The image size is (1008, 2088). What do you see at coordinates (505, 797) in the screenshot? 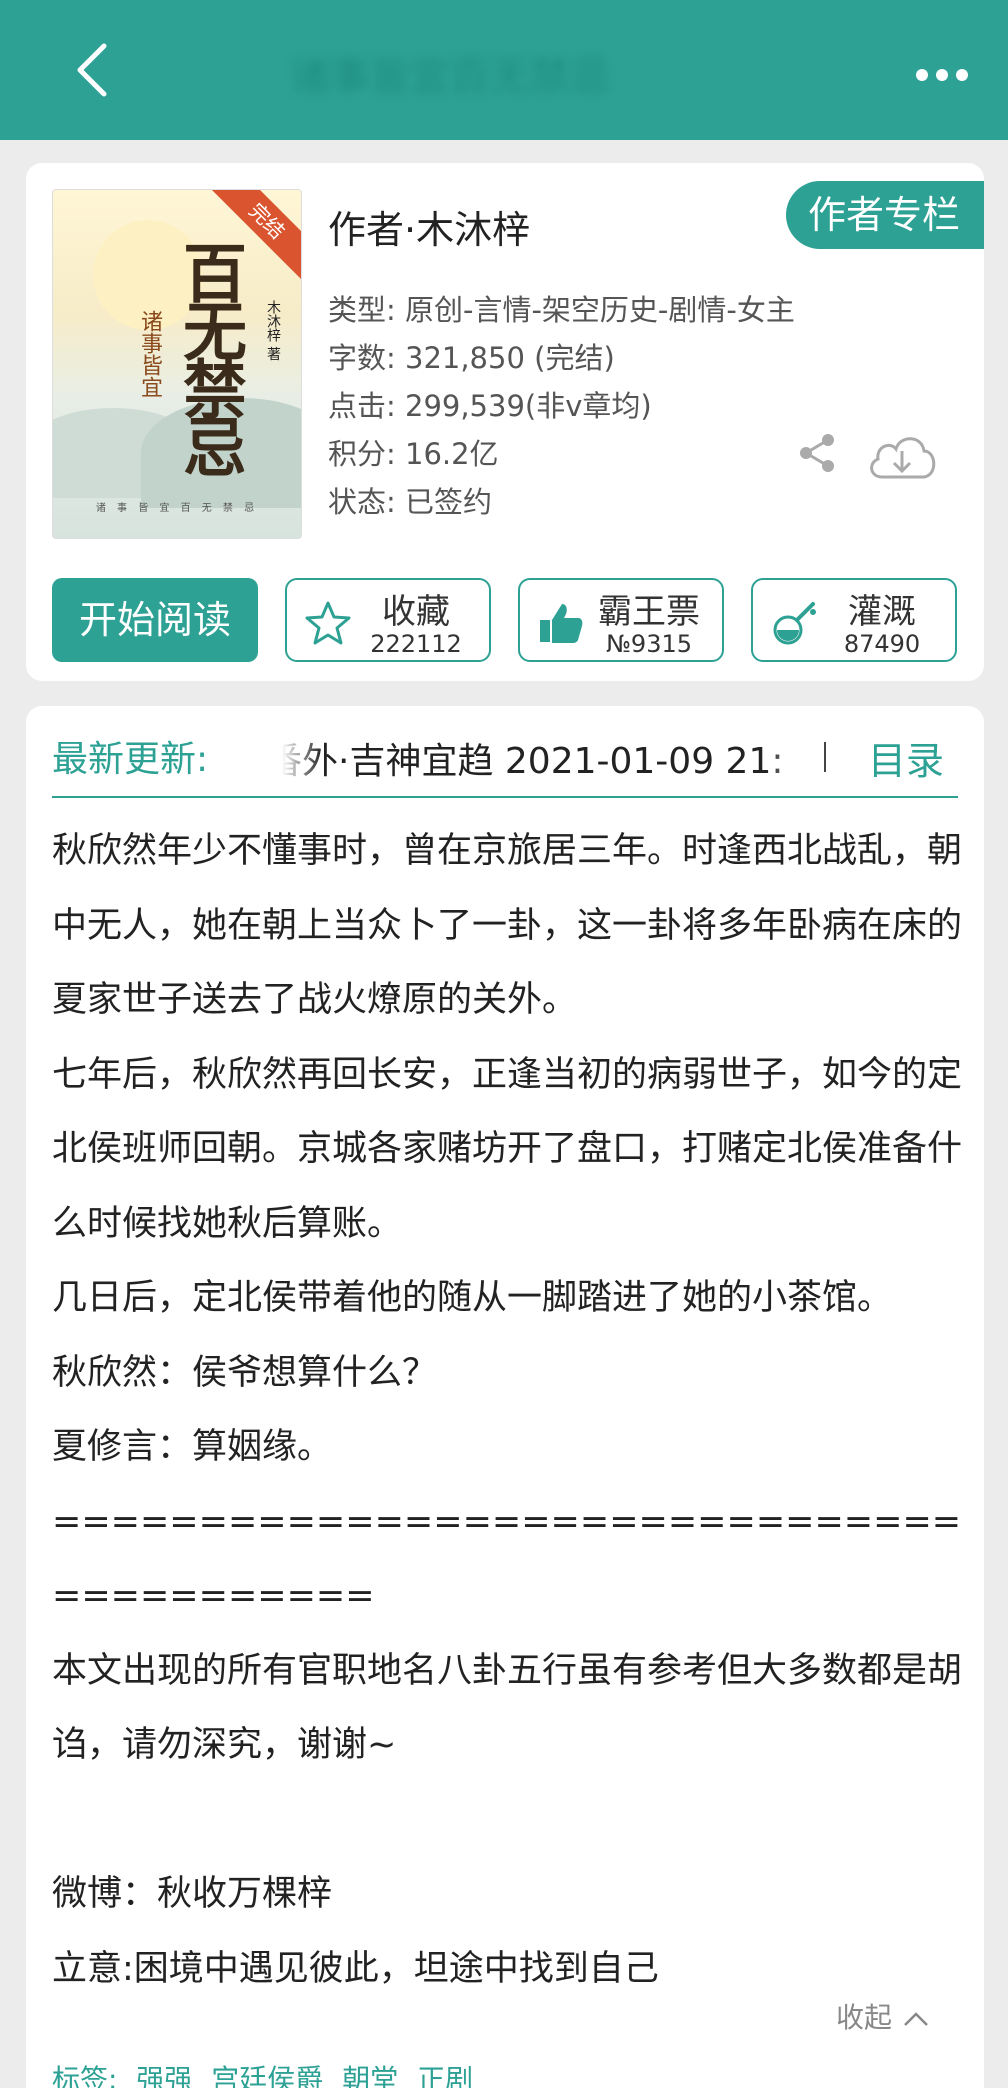
I see `section-divider` at bounding box center [505, 797].